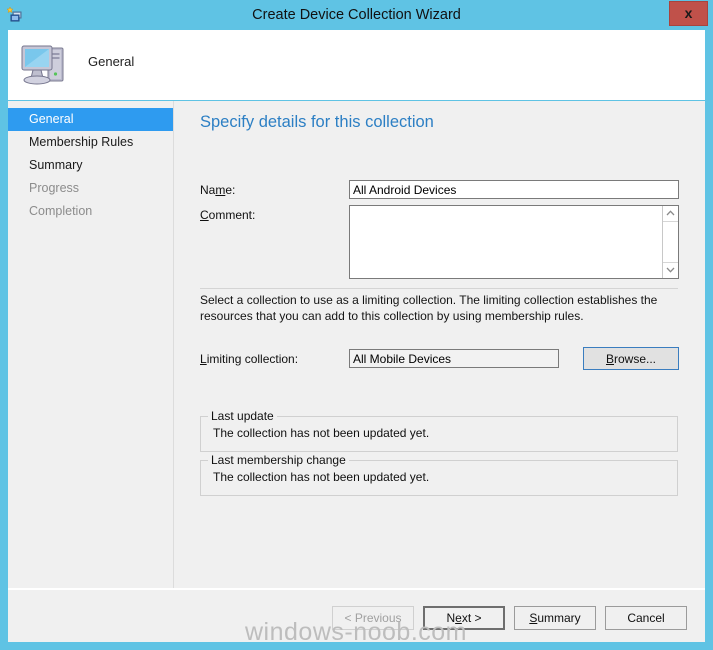 The image size is (713, 650). Describe the element at coordinates (688, 13) in the screenshot. I see `close-button: x` at that location.